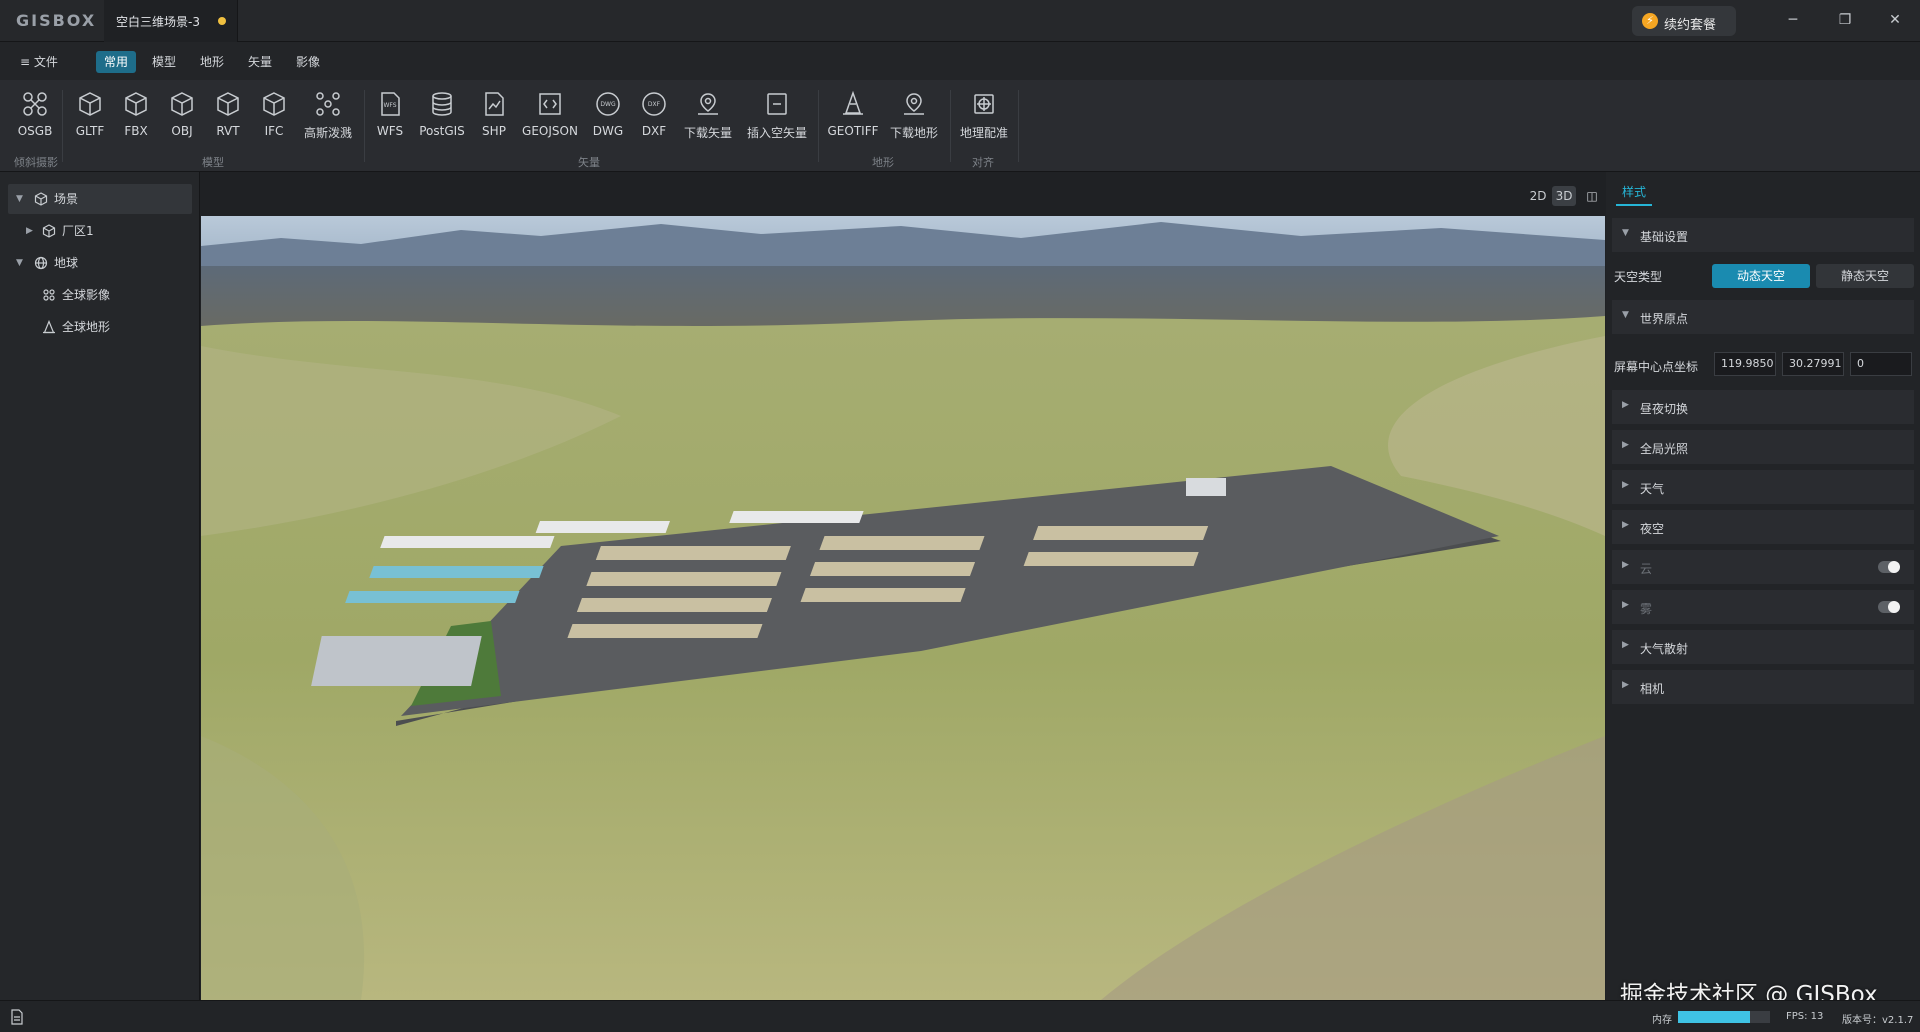  Describe the element at coordinates (1652, 689) in the screenshot. I see `section-label: 相机` at that location.